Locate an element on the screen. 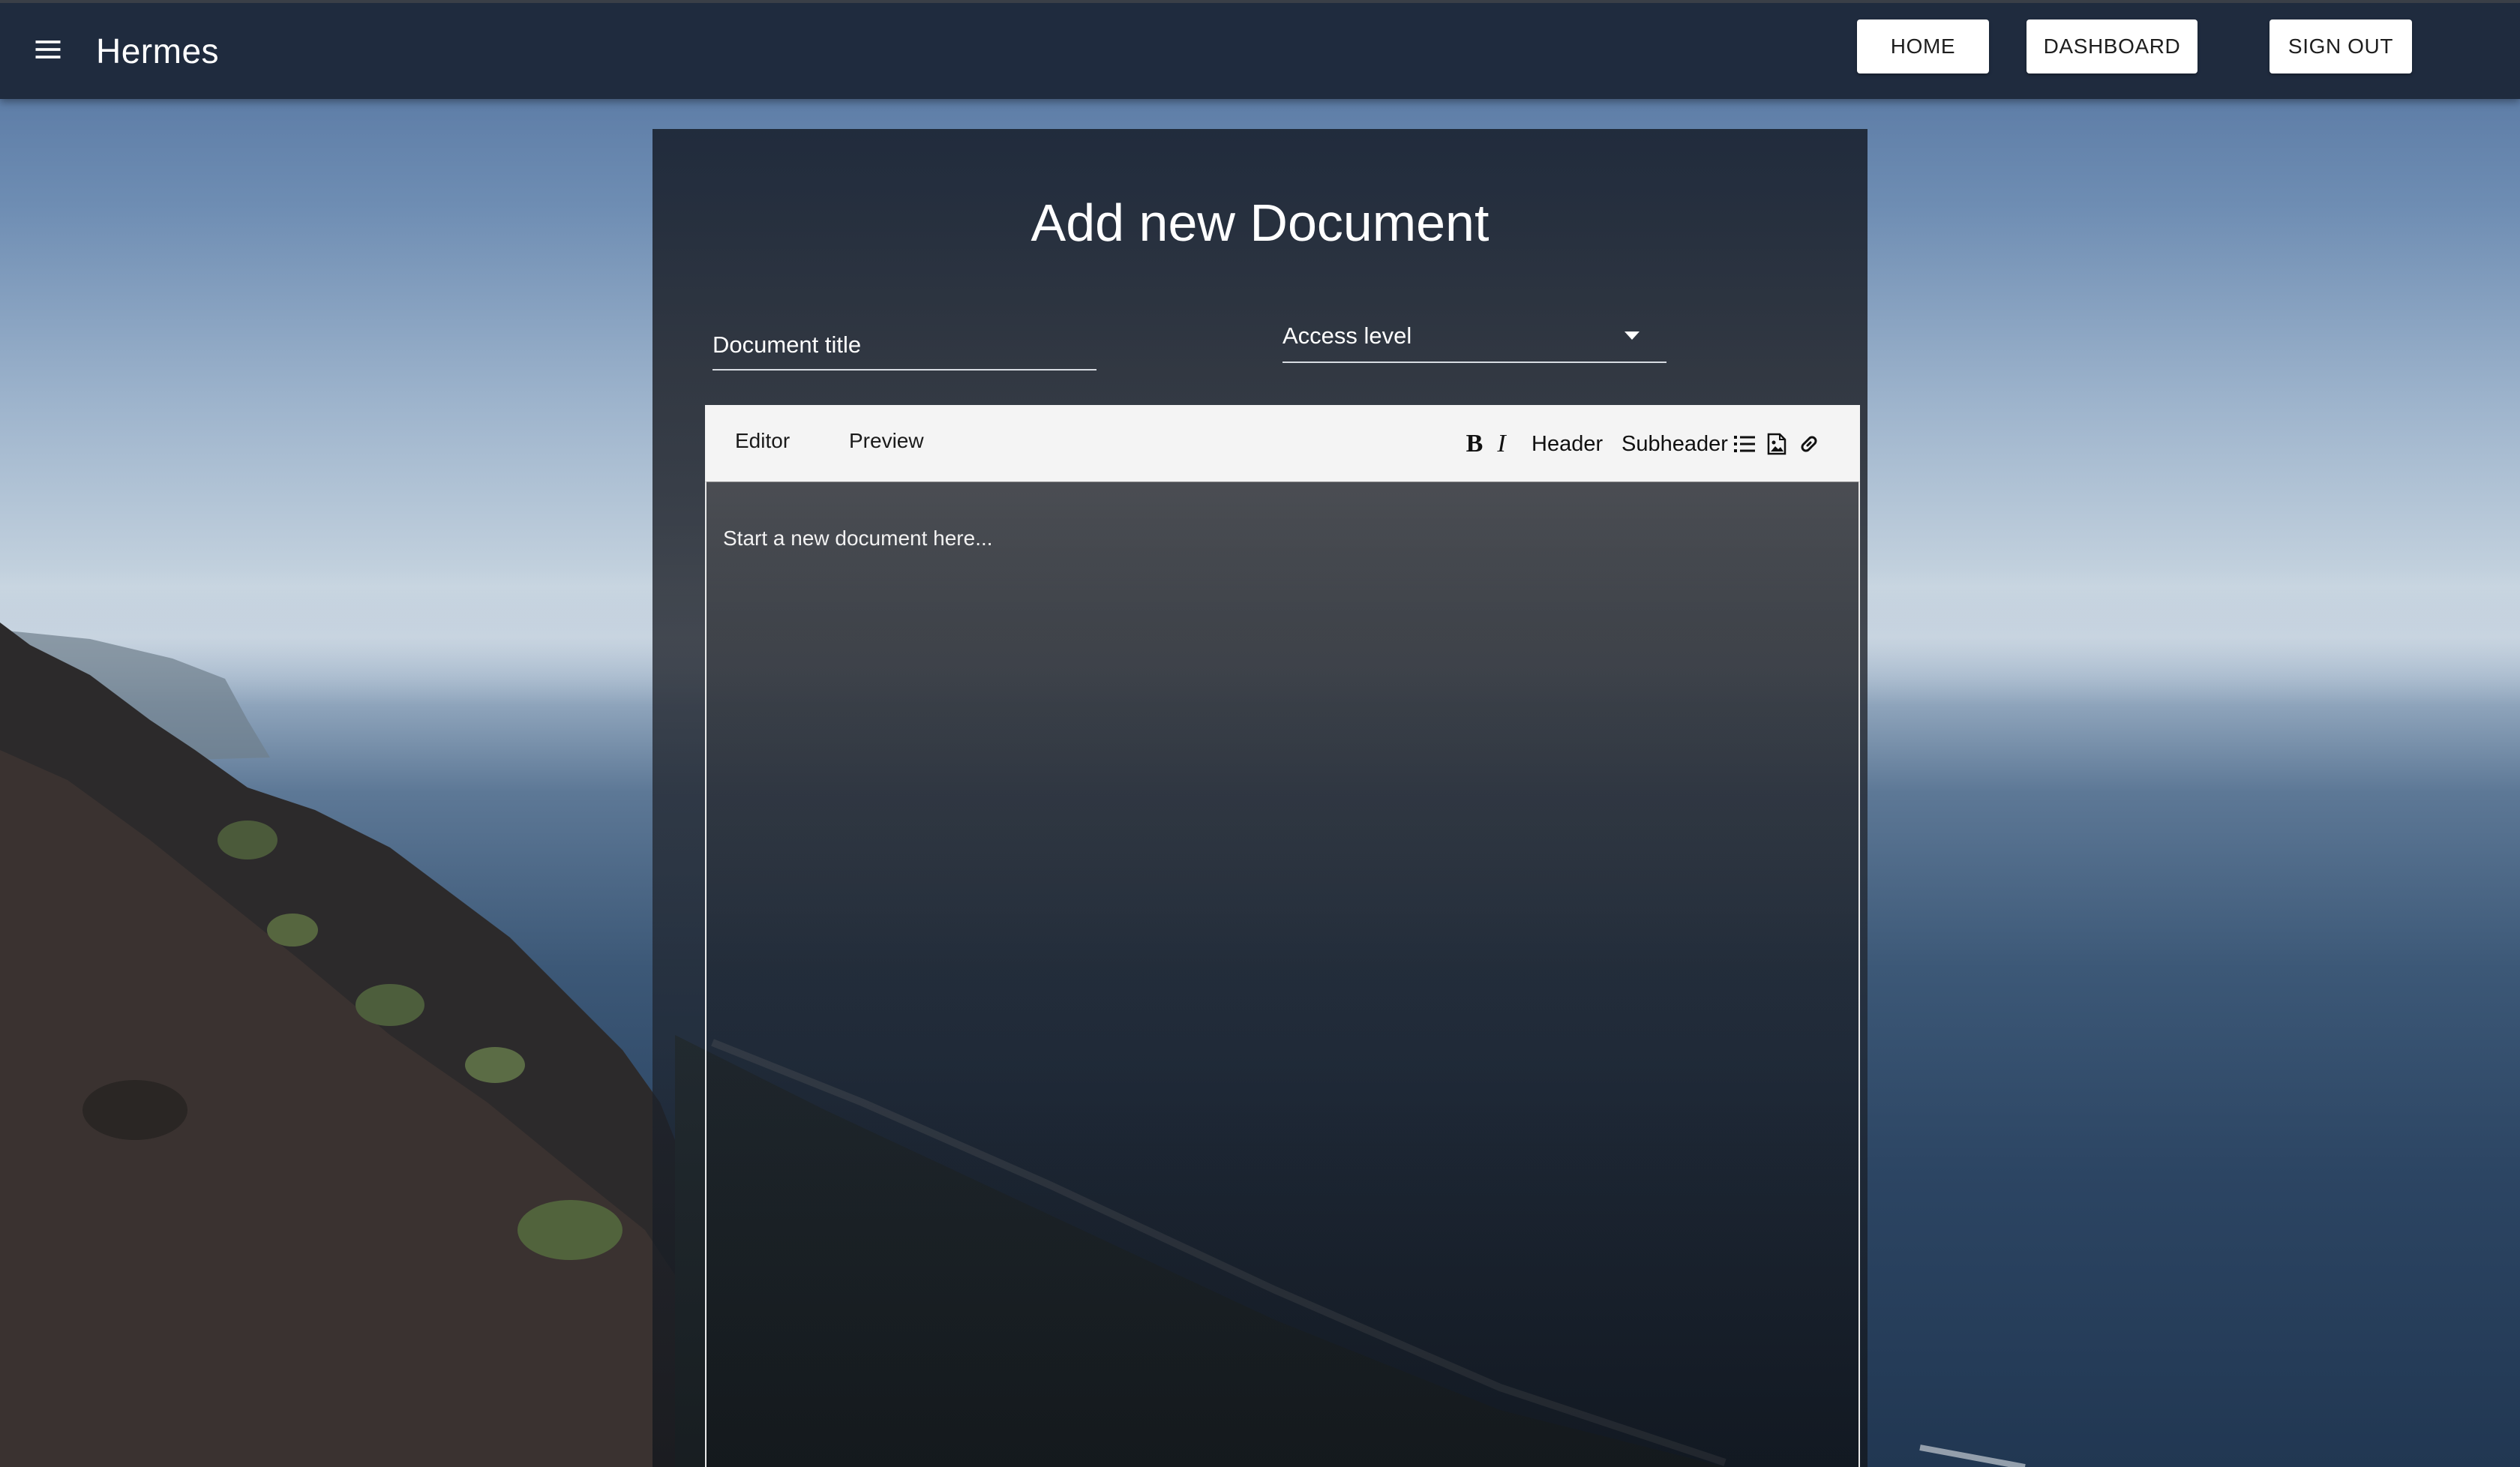 This screenshot has height=1467, width=2520. document-title-input is located at coordinates (904, 345).